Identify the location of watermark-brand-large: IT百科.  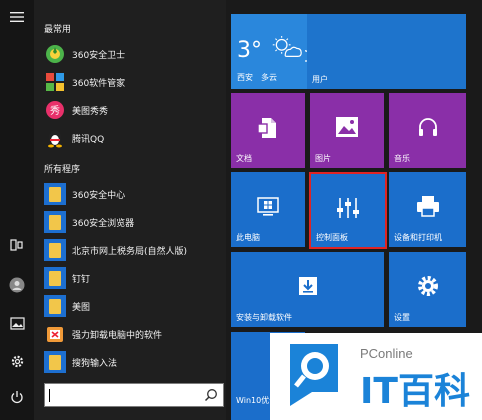
(415, 391).